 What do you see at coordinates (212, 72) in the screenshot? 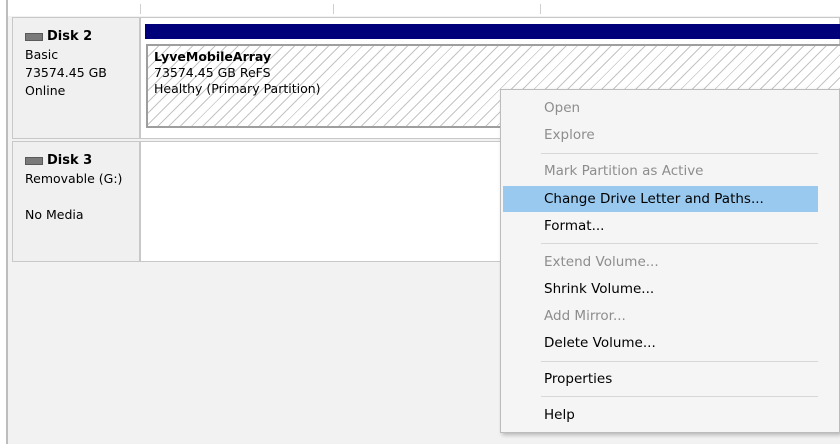
I see `partition-size-fs: 73574.45 GB ReFS` at bounding box center [212, 72].